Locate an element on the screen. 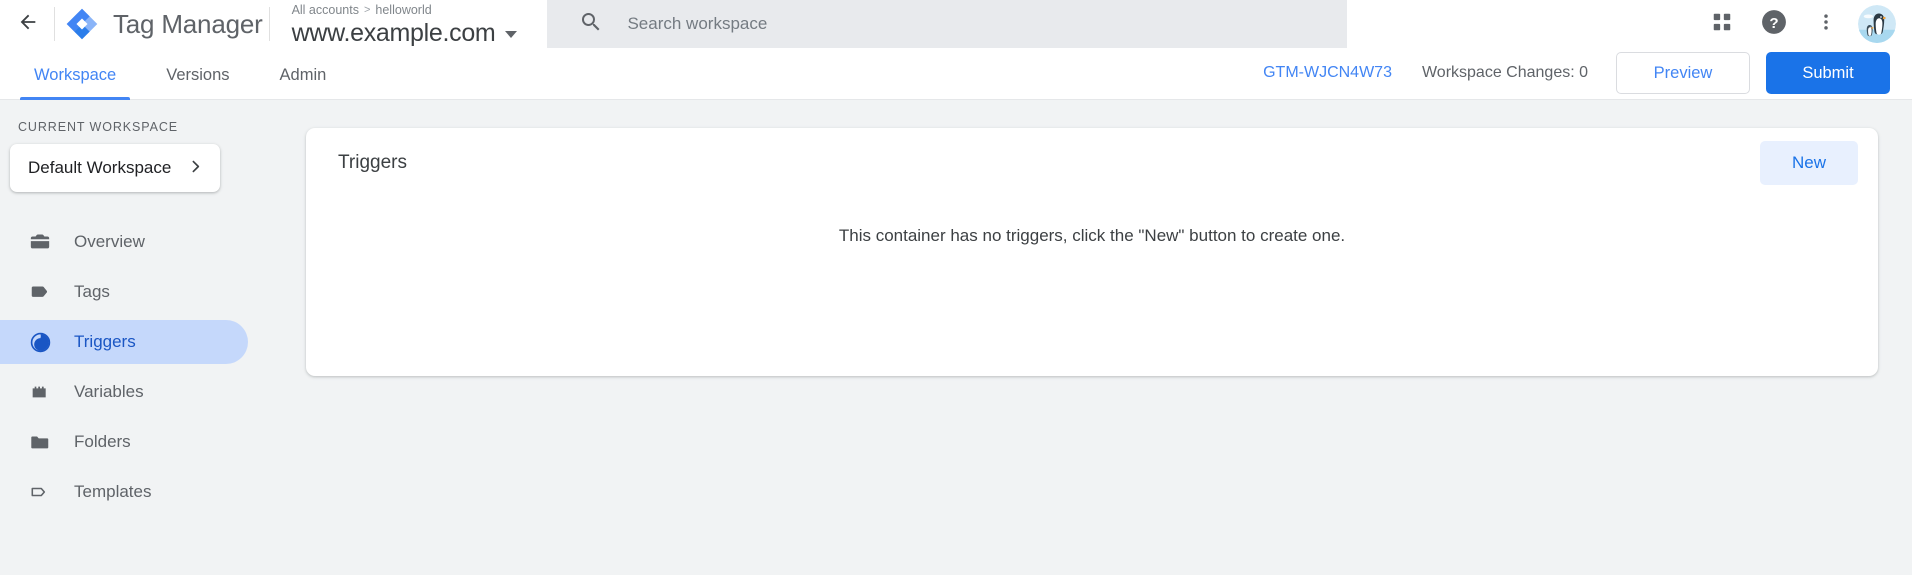  variables-icon is located at coordinates (40, 392).